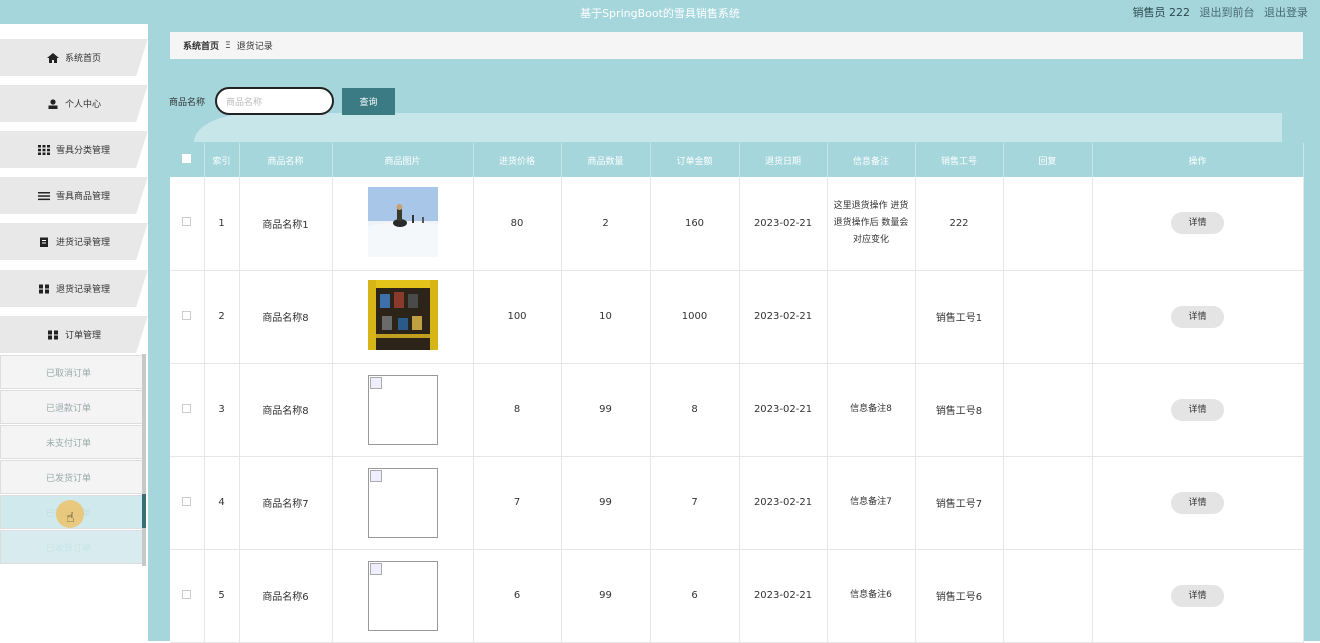 The image size is (1320, 643). I want to click on submenu-received-orders: 已收货订单, so click(73, 547).